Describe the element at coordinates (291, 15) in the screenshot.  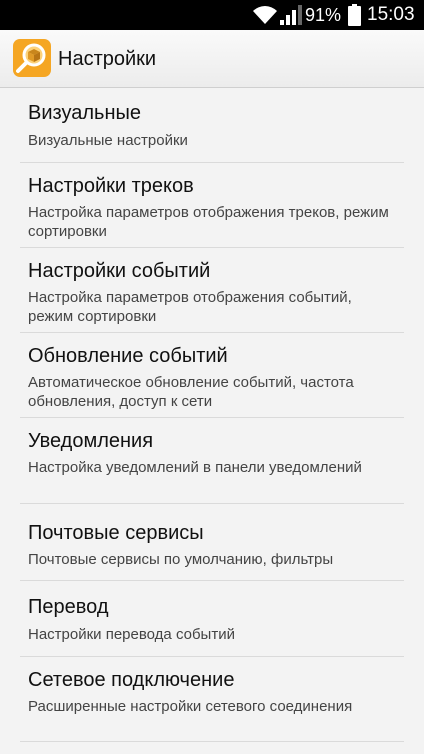
I see `signal-icon` at that location.